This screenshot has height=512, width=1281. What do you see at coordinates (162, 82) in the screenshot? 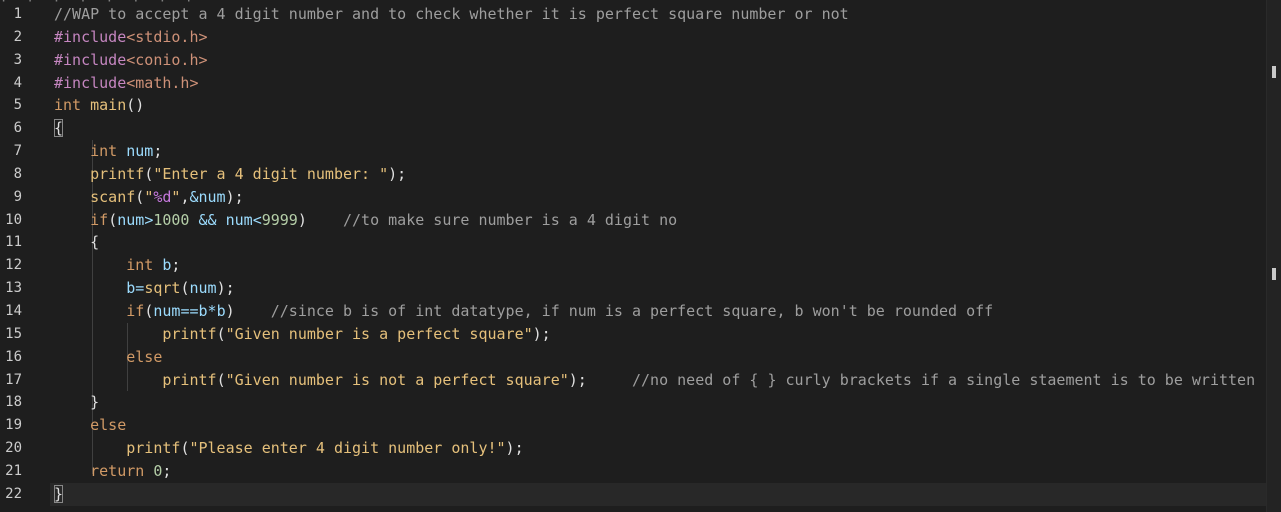
I see `code-token: <math.h>` at bounding box center [162, 82].